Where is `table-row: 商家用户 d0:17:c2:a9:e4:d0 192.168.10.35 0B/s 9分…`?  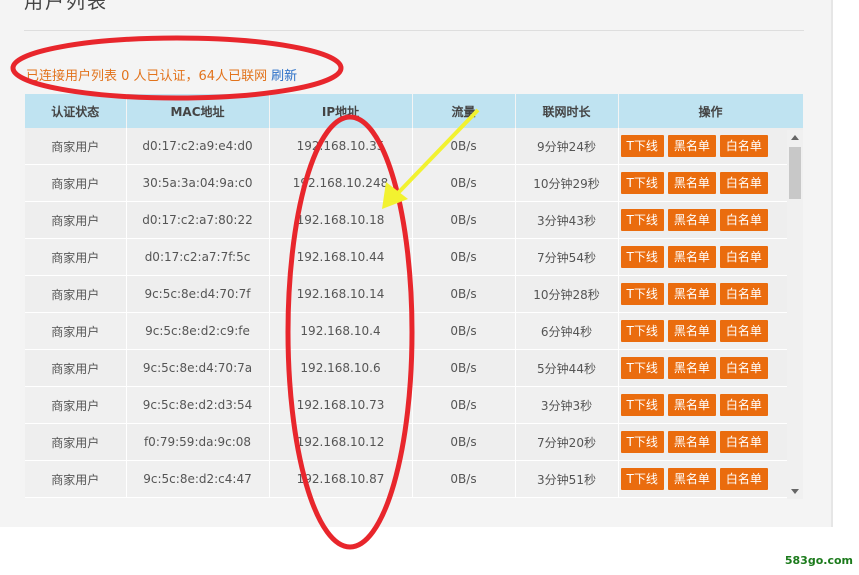
table-row: 商家用户 d0:17:c2:a9:e4:d0 192.168.10.35 0B/s 9分… is located at coordinates (414, 146).